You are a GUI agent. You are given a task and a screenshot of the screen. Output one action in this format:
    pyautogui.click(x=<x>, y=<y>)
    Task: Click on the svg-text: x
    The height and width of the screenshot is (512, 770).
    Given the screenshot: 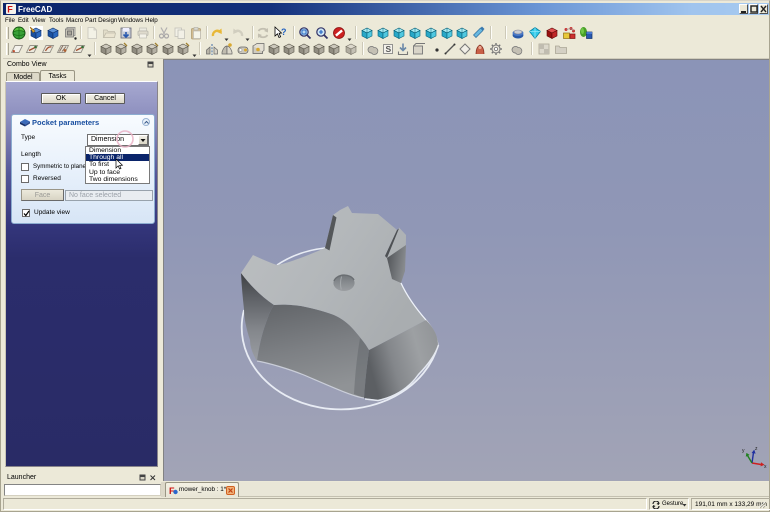 What is the action you would take?
    pyautogui.click(x=765, y=467)
    